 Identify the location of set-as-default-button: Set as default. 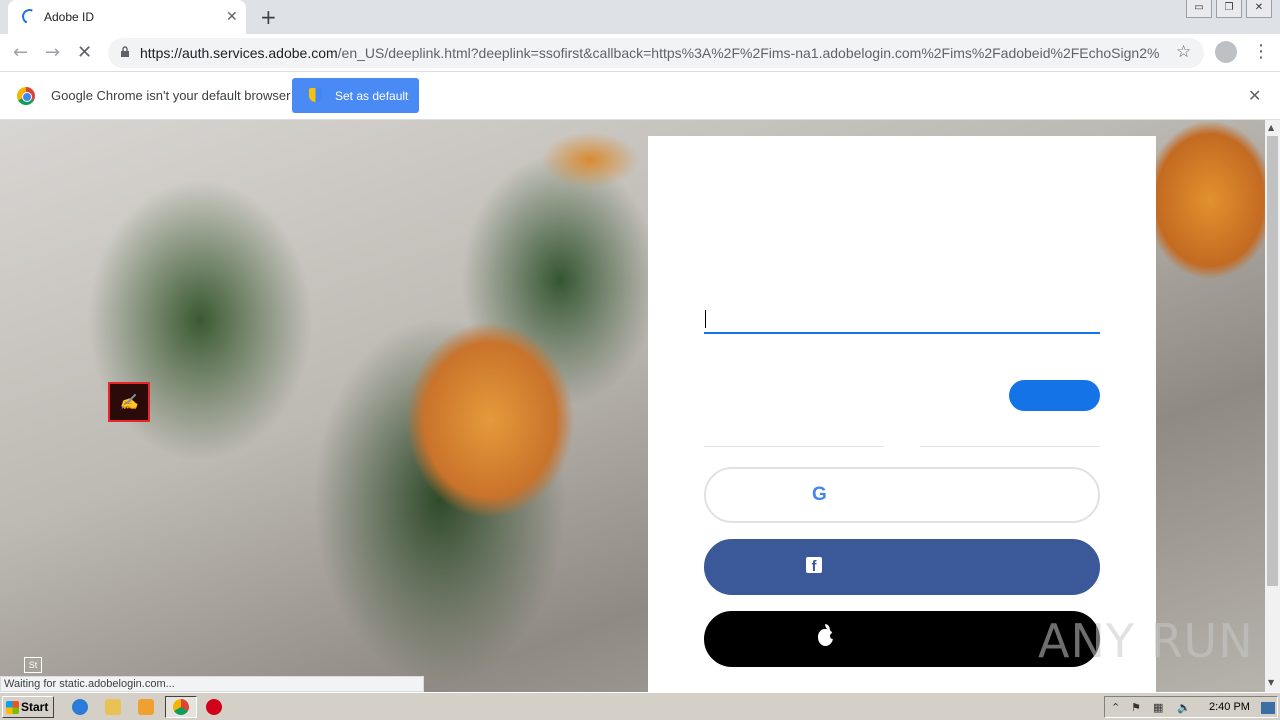
(355, 95).